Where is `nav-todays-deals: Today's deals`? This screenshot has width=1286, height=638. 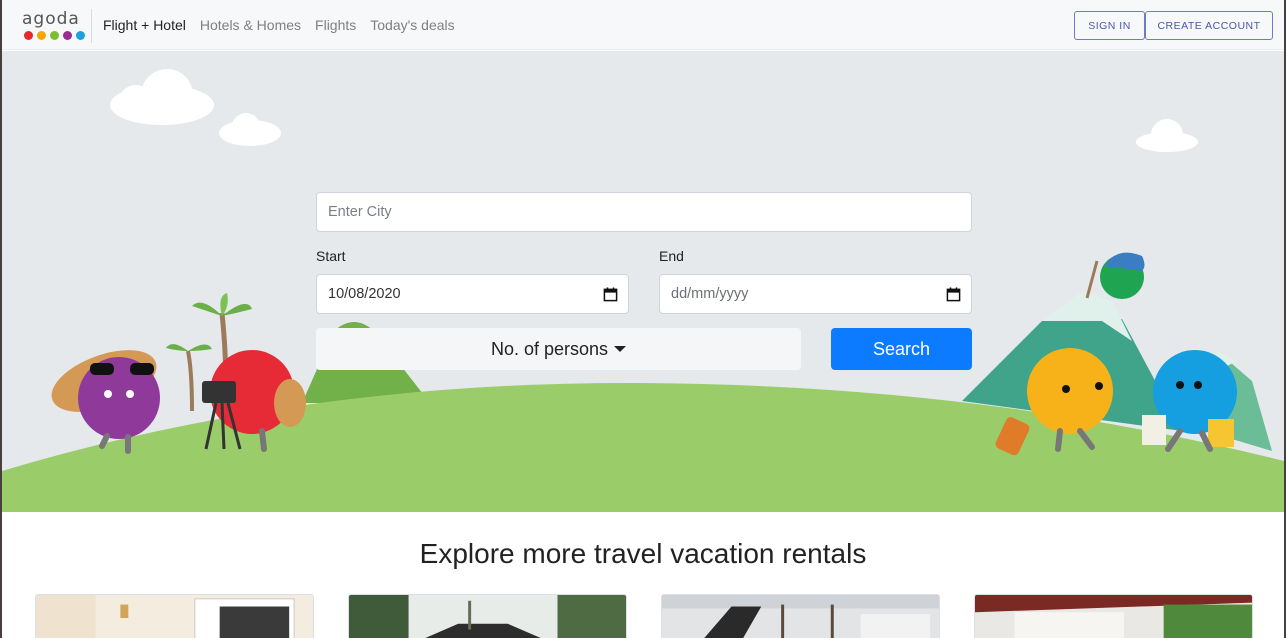
nav-todays-deals: Today's deals is located at coordinates (412, 25).